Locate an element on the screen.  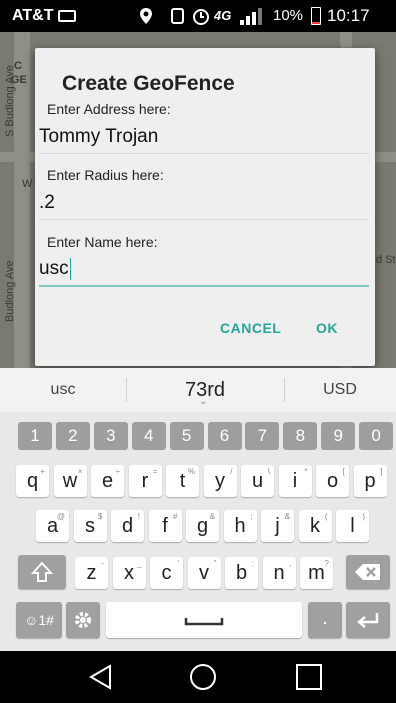
key-label: y is located at coordinates (220, 481).